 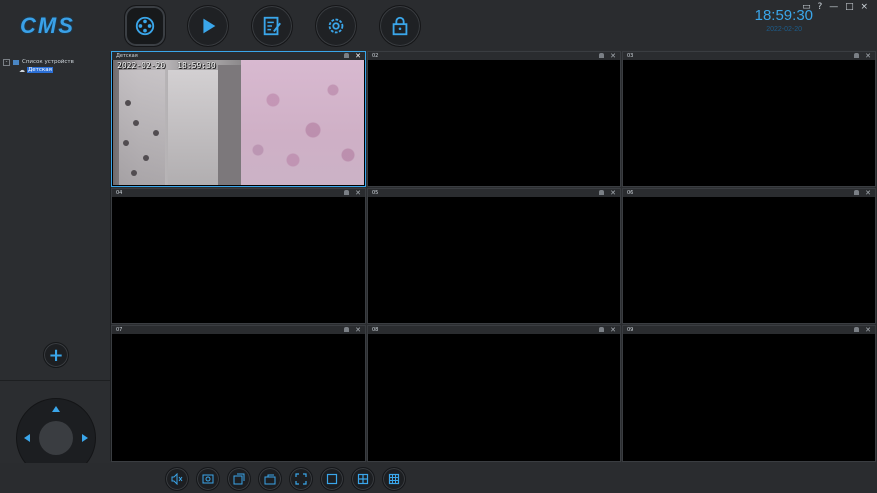 I want to click on layout-4-icon, so click(x=363, y=479).